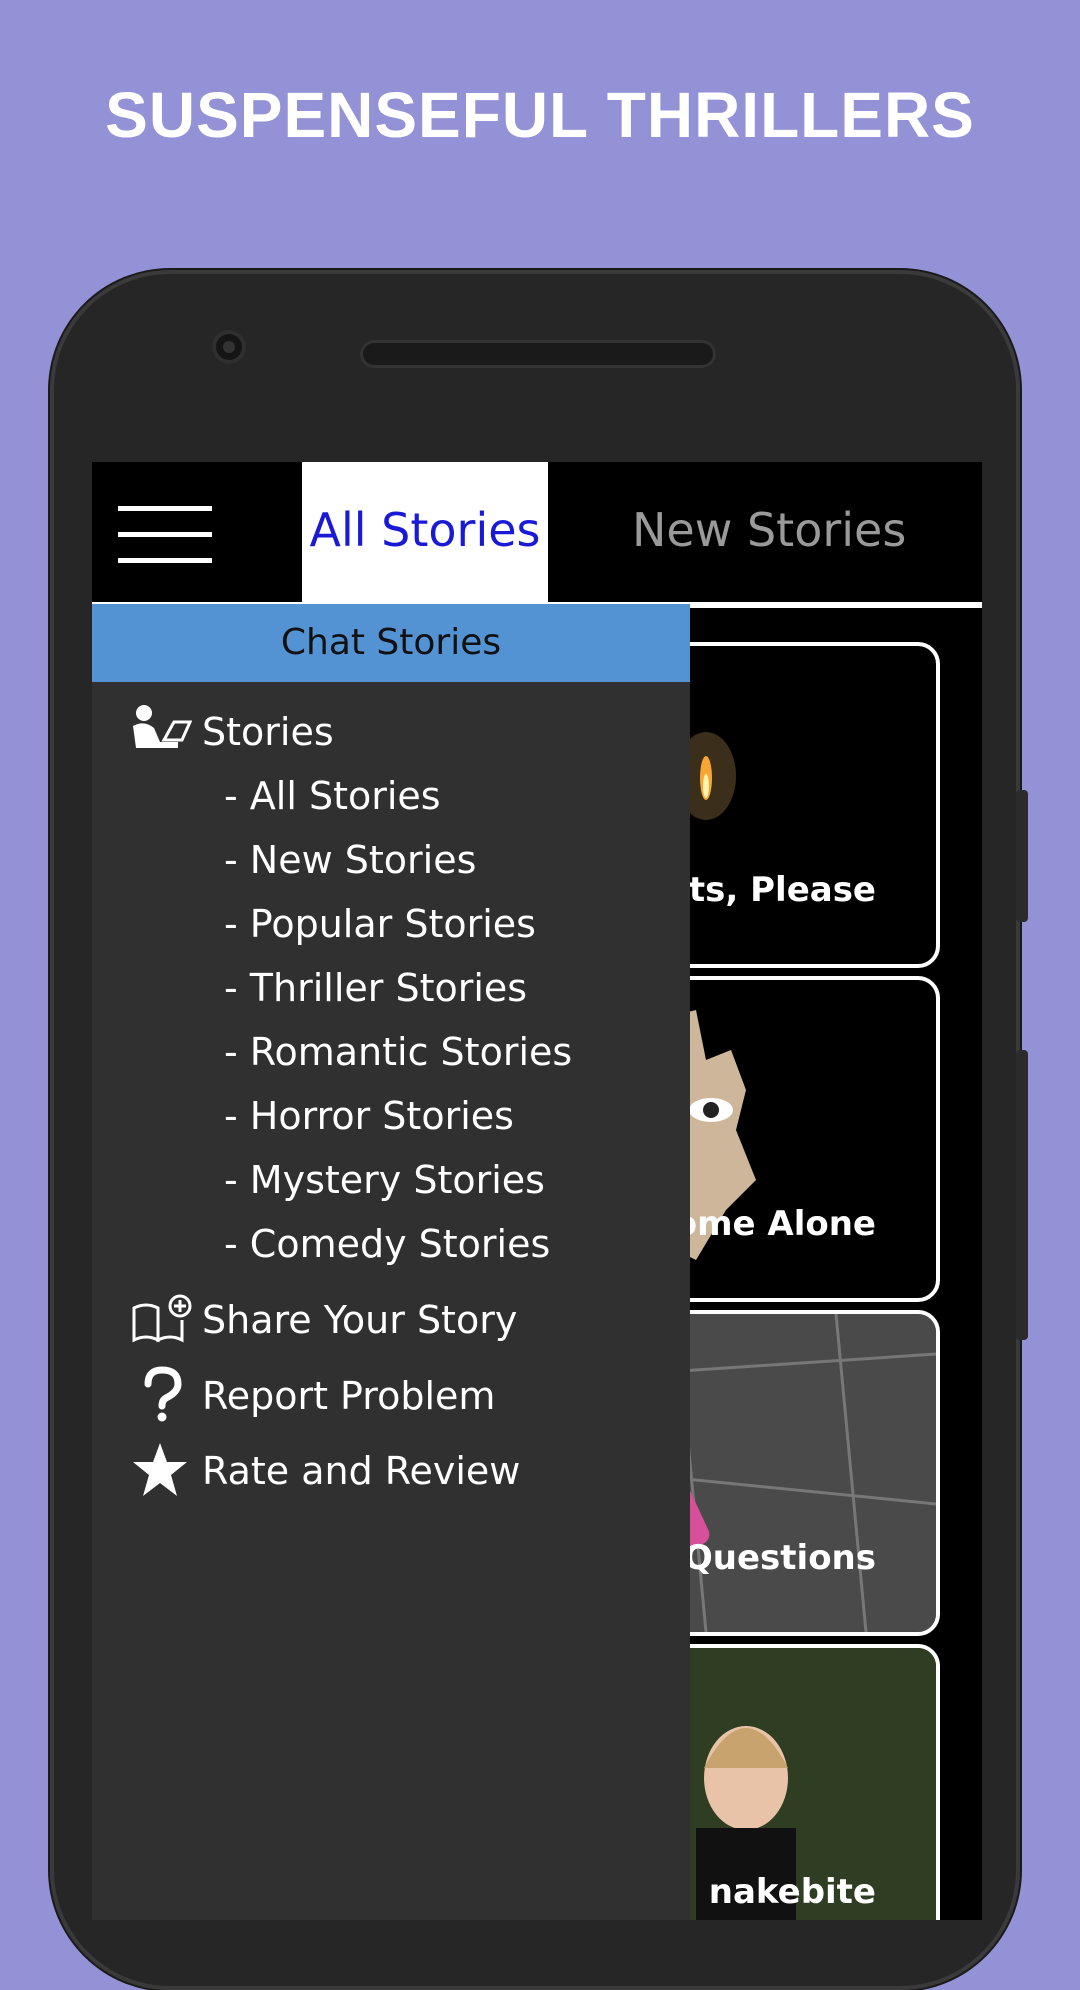 This screenshot has width=1080, height=1990. Describe the element at coordinates (538, 354) in the screenshot. I see `earpiece-speaker` at that location.